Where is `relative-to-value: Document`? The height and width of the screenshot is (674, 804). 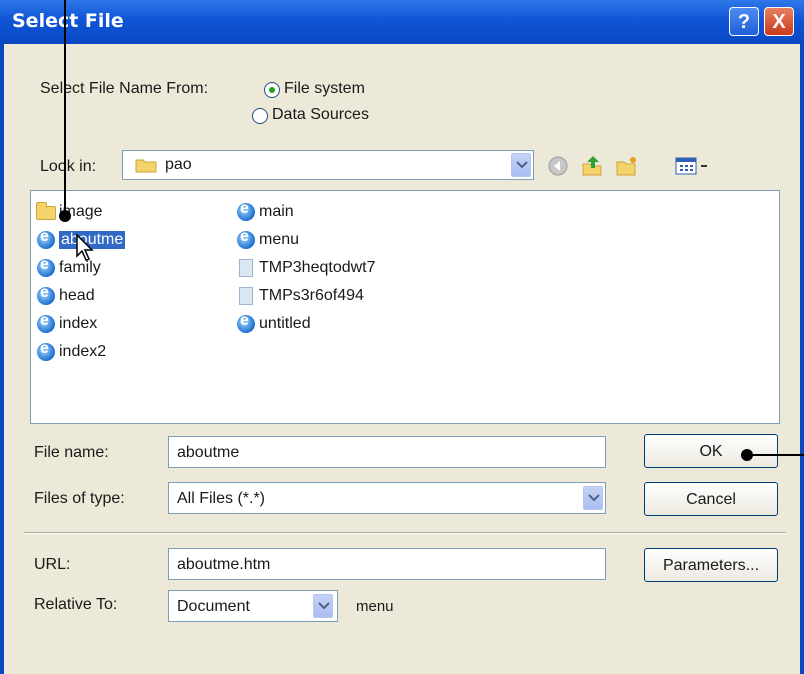 relative-to-value: Document is located at coordinates (213, 606).